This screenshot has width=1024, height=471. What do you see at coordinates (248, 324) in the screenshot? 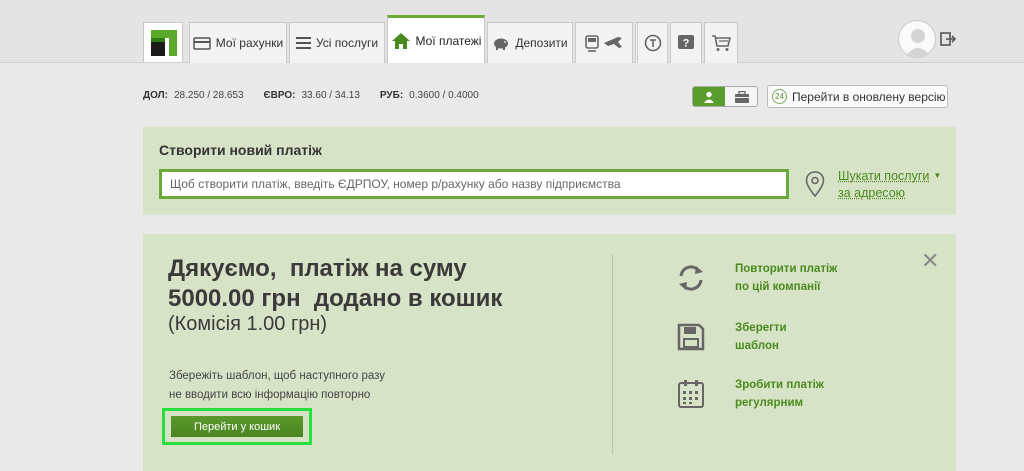
I see `commission-text: (Комісія 1.00 грн)` at bounding box center [248, 324].